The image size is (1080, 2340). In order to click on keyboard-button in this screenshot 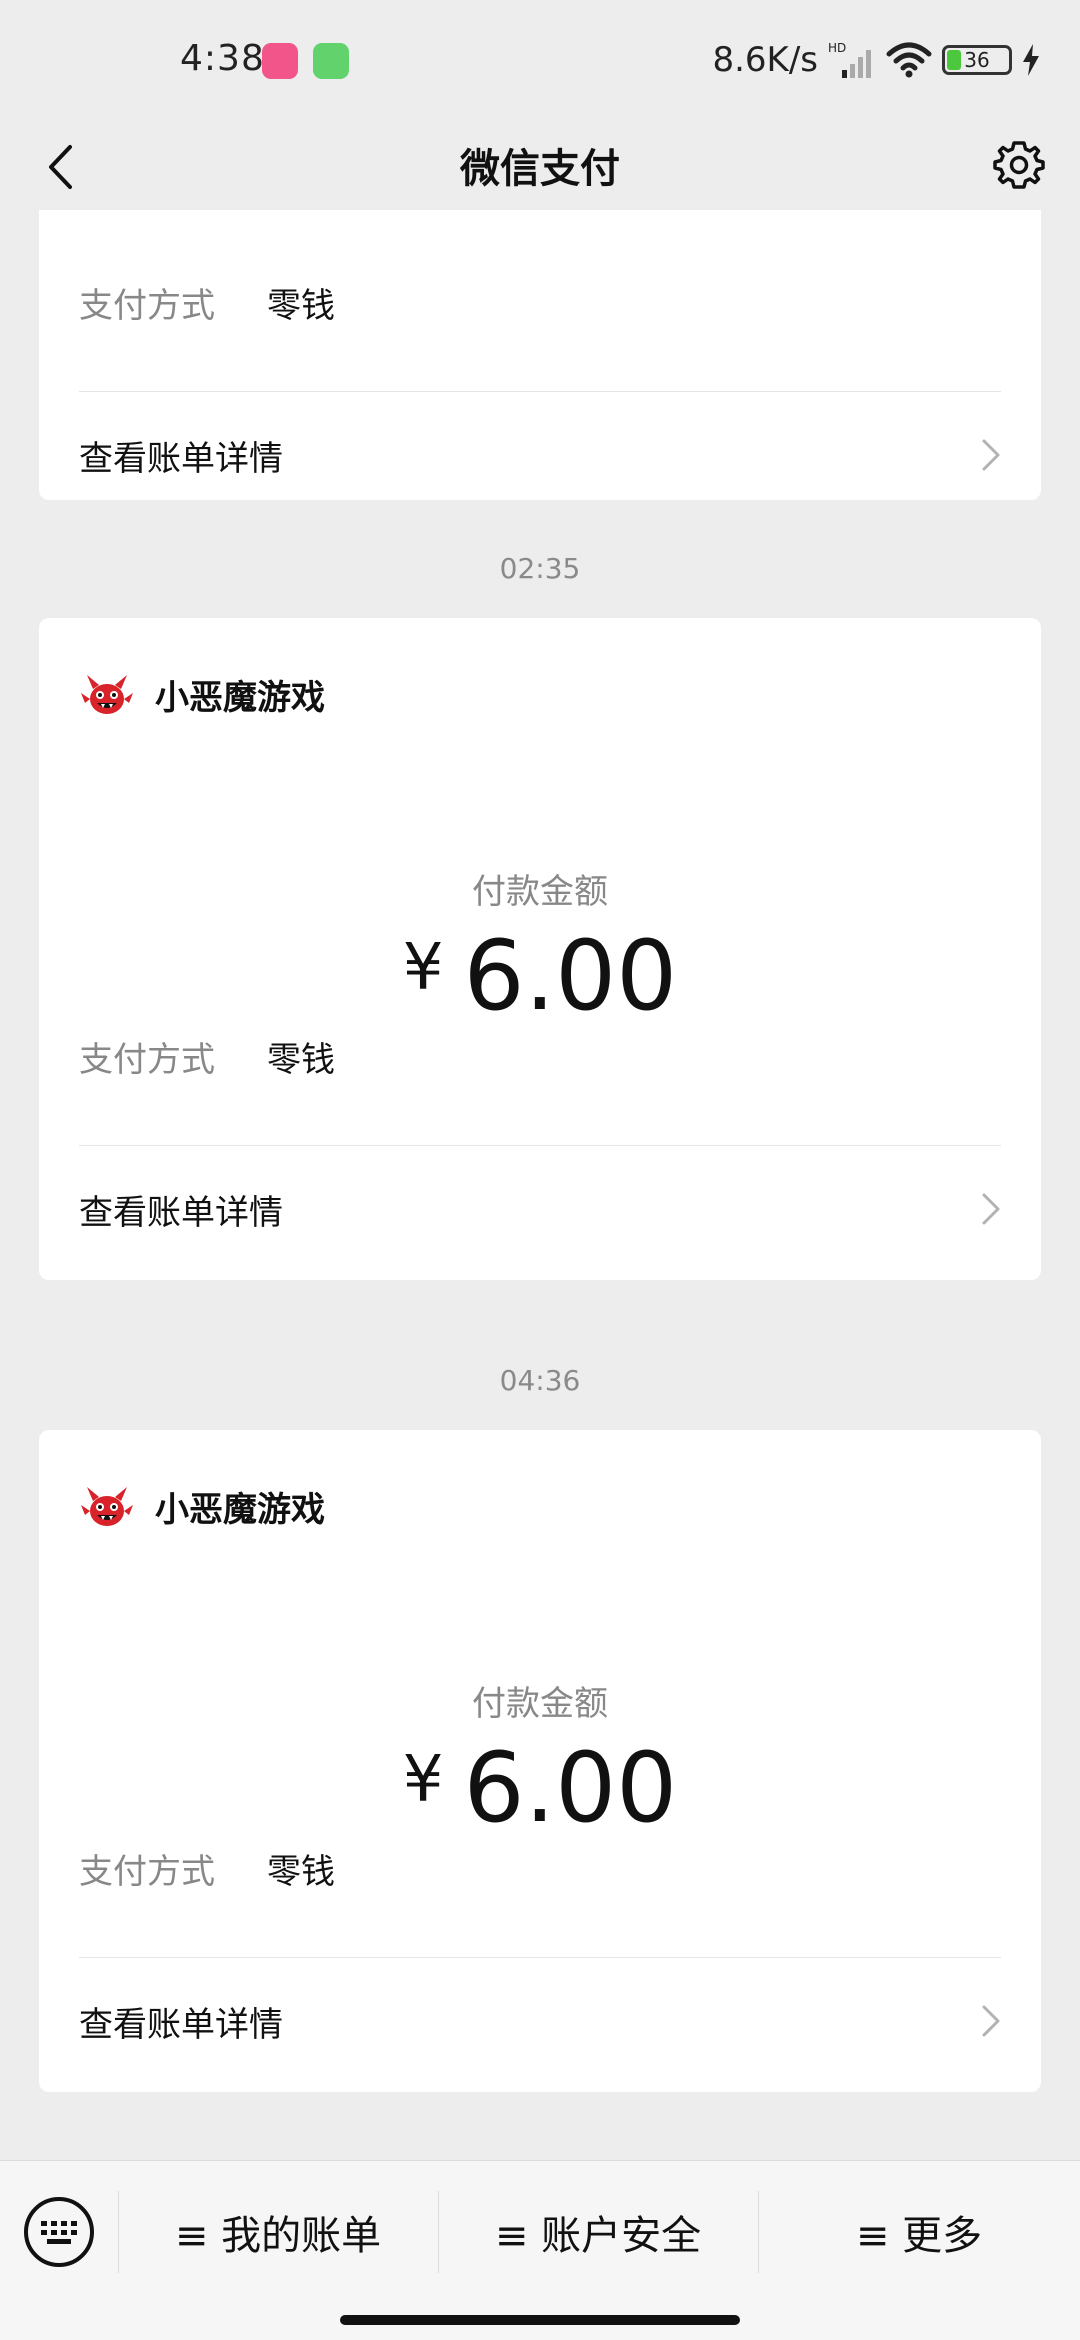, I will do `click(59, 2232)`.